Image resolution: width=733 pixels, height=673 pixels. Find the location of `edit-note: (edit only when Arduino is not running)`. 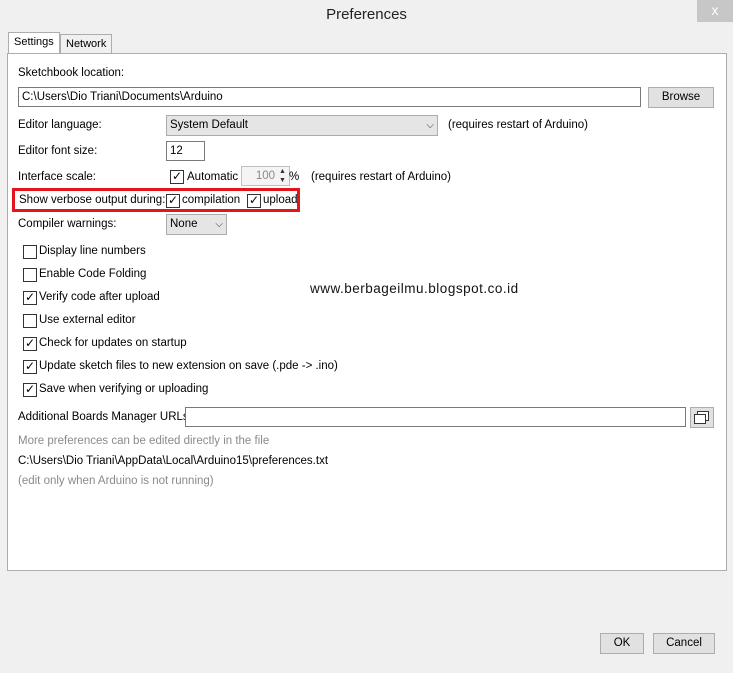

edit-note: (edit only when Arduino is not running) is located at coordinates (116, 481).